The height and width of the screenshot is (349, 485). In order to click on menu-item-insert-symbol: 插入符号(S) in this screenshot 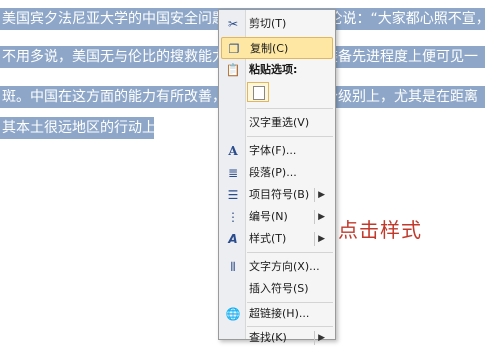, I will do `click(277, 289)`.